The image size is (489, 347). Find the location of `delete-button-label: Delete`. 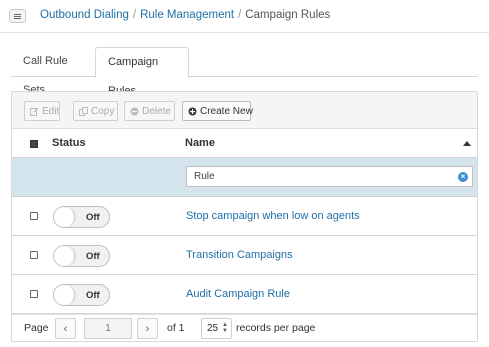

delete-button-label: Delete is located at coordinates (156, 111).